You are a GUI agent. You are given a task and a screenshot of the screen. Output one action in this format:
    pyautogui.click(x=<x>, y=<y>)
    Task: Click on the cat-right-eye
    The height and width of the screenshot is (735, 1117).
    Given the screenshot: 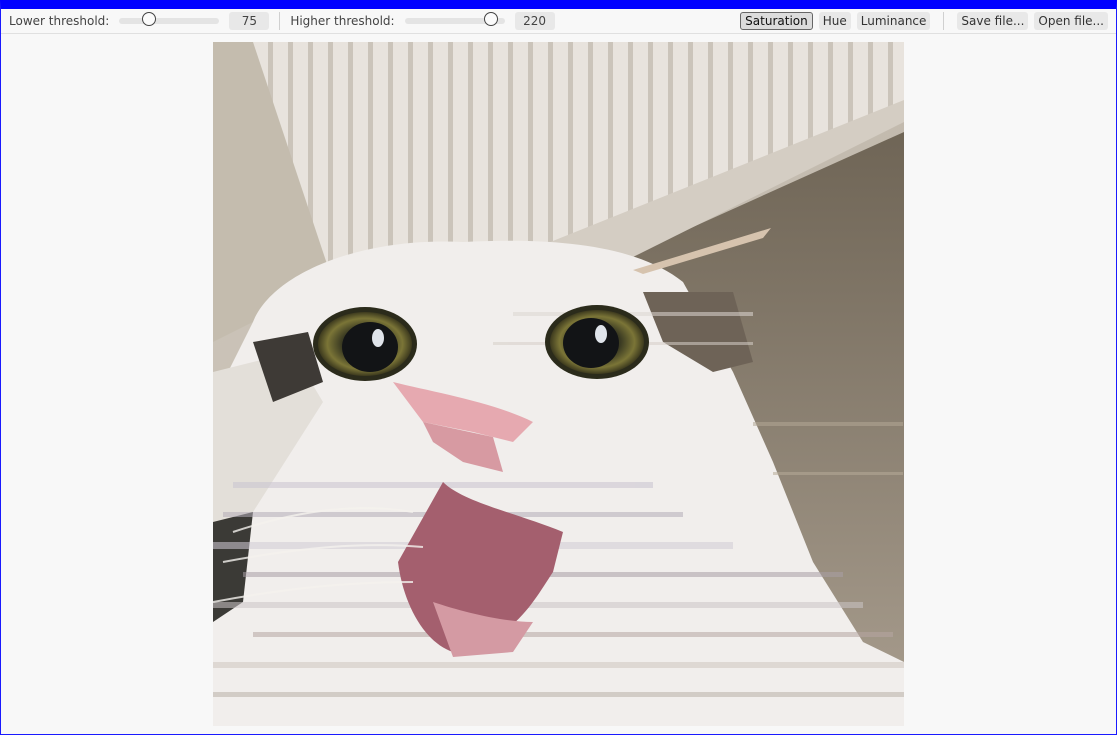 What is the action you would take?
    pyautogui.click(x=597, y=342)
    